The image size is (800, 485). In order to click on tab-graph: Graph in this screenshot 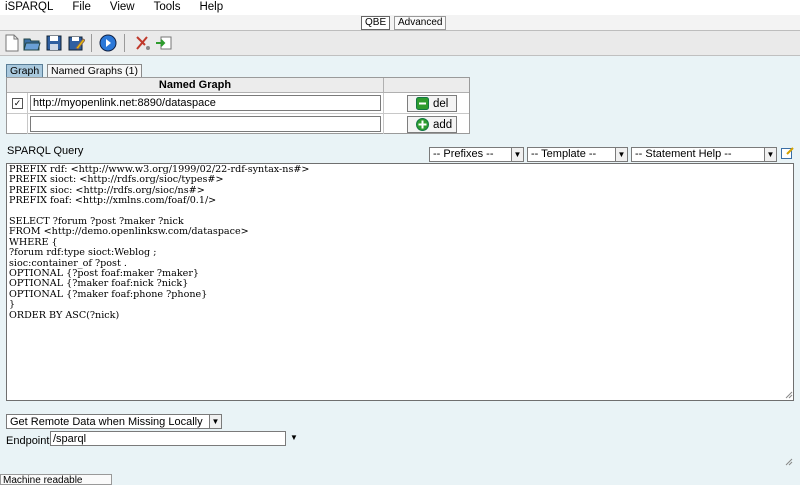, I will do `click(25, 71)`.